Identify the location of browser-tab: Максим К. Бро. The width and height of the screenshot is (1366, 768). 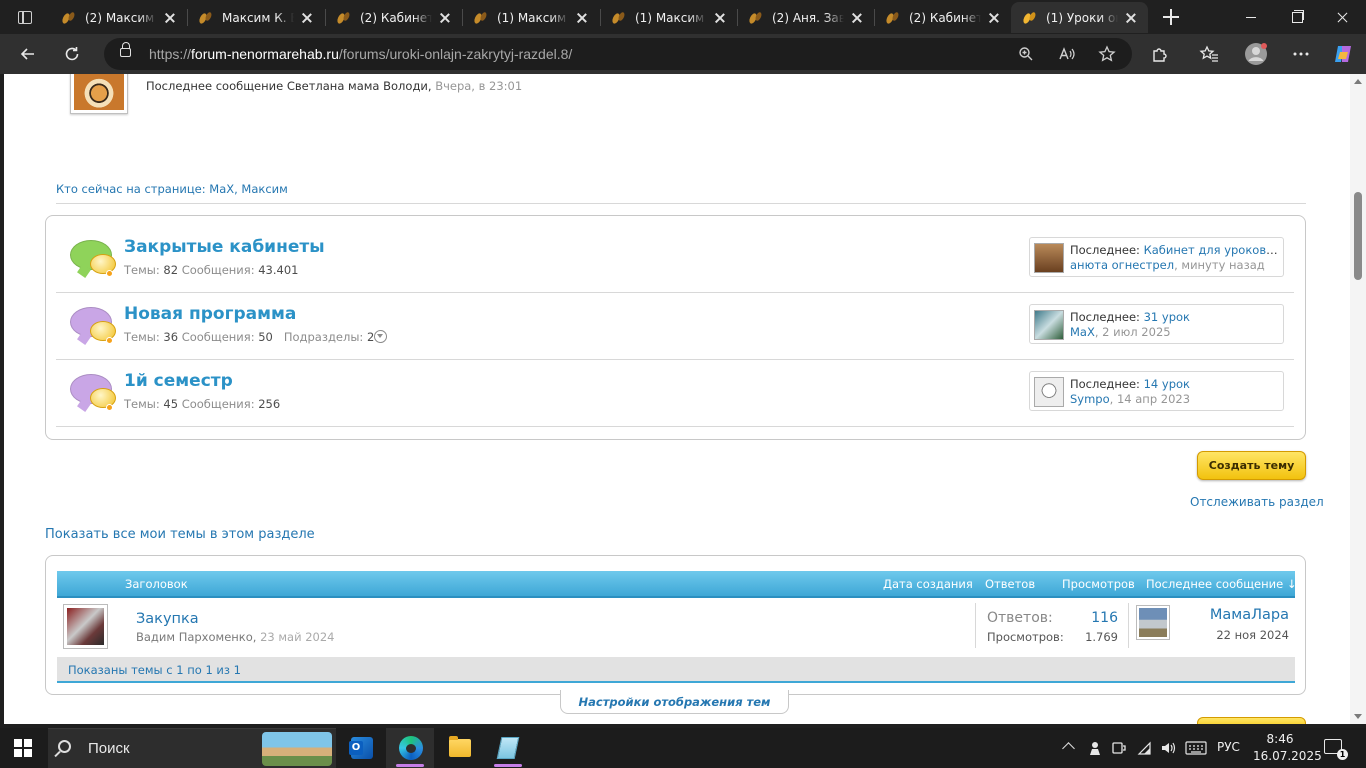
(255, 17).